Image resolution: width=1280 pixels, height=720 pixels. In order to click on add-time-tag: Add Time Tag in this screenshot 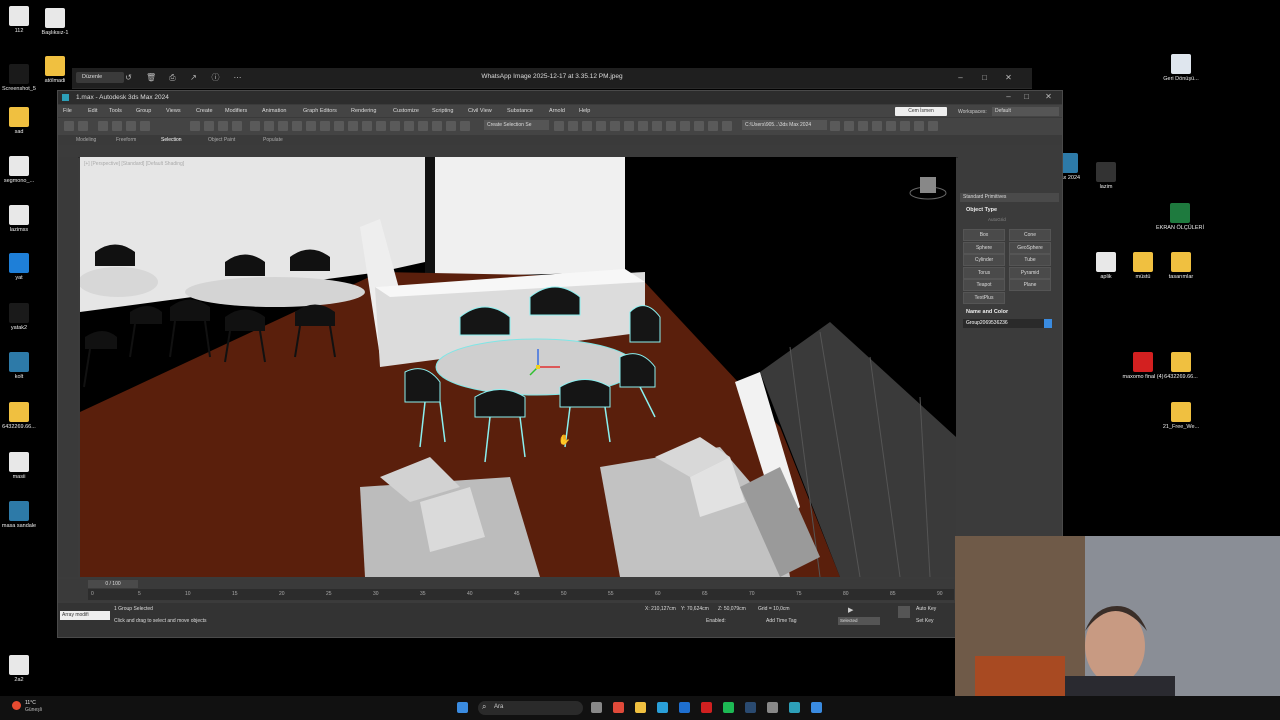, I will do `click(781, 621)`.